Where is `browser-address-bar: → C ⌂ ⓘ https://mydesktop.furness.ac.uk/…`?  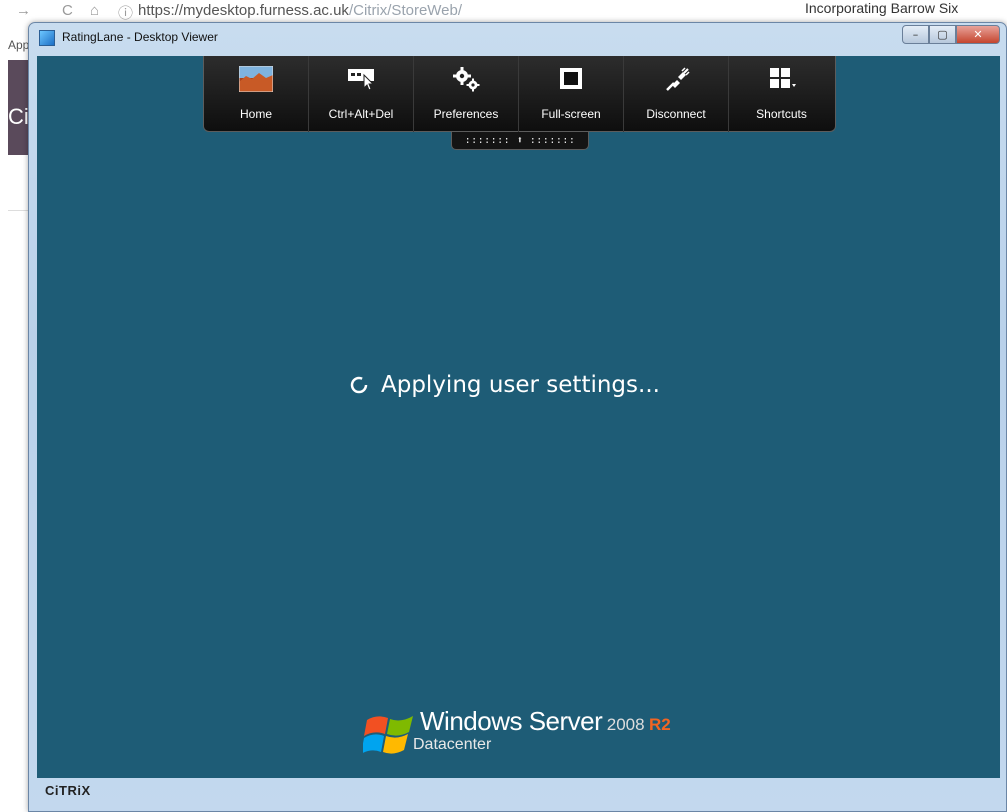
browser-address-bar: → C ⌂ ⓘ https://mydesktop.furness.ac.uk/… is located at coordinates (503, 11).